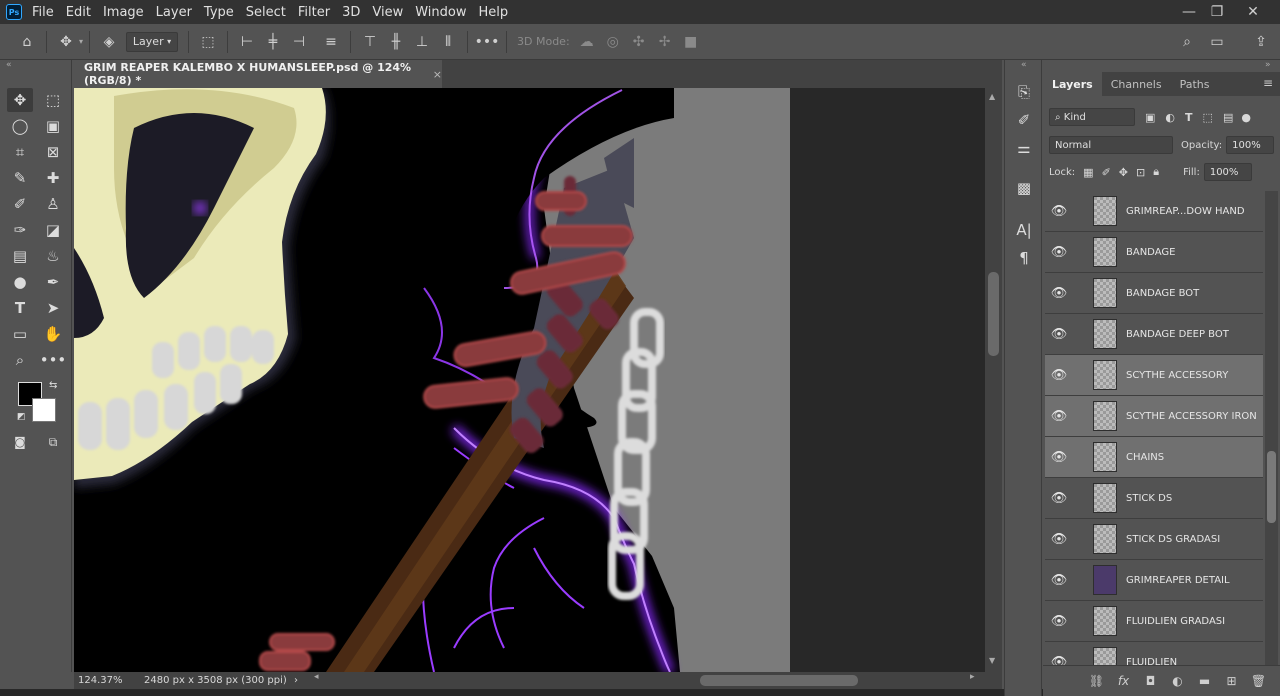  What do you see at coordinates (266, 12) in the screenshot?
I see `menu-select: Select` at bounding box center [266, 12].